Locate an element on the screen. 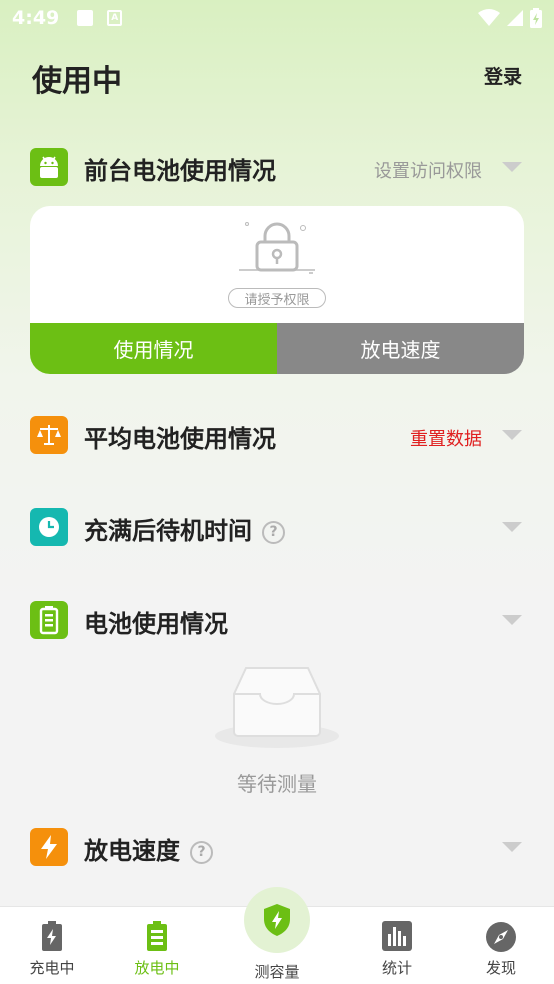 The height and width of the screenshot is (984, 554). login-button: 登录 is located at coordinates (503, 75).